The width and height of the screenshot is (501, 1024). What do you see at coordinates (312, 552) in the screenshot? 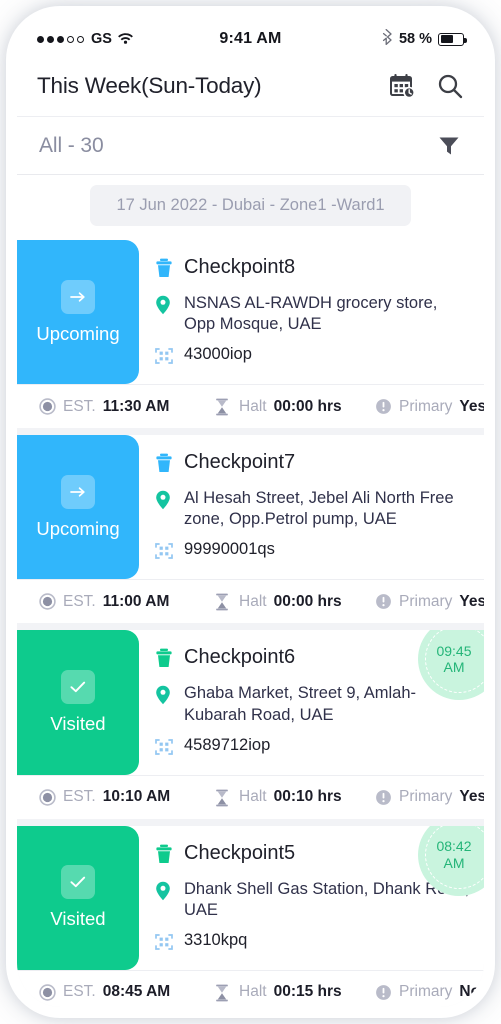
I see `checkpoint-code-row: 99990001qs` at bounding box center [312, 552].